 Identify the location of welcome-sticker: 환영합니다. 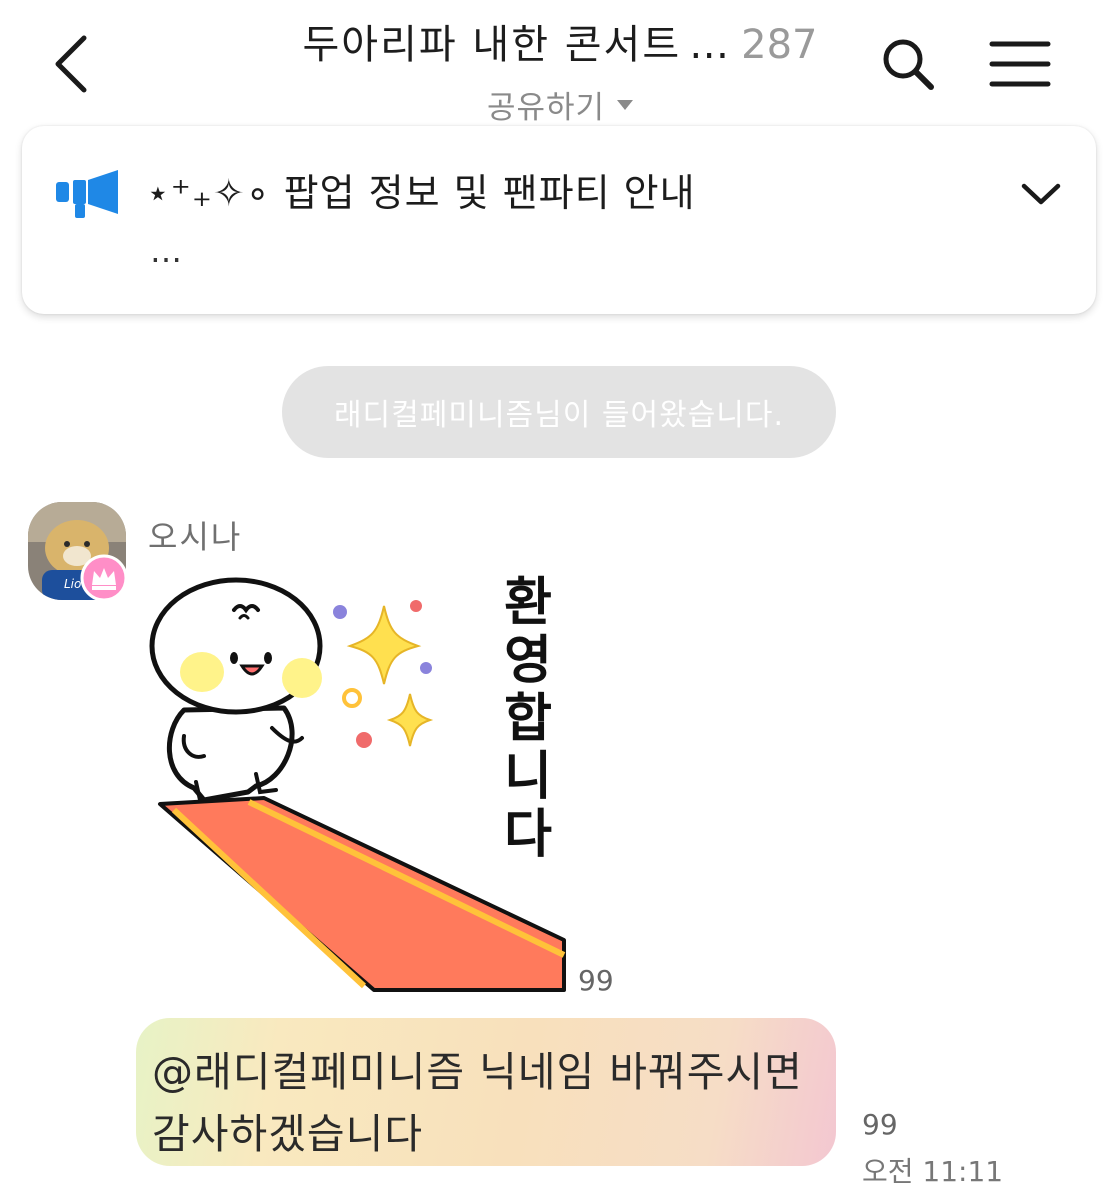
(359, 776).